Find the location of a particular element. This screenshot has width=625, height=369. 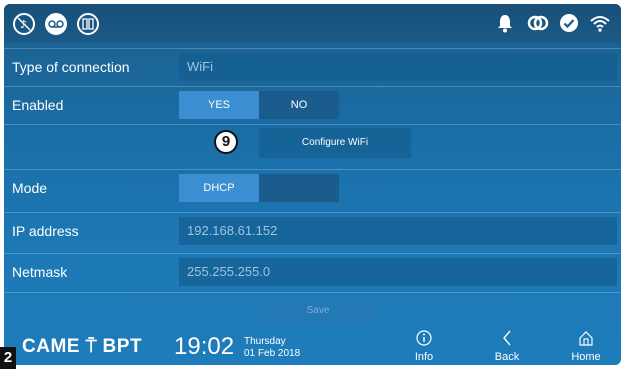

info-icon is located at coordinates (424, 340).